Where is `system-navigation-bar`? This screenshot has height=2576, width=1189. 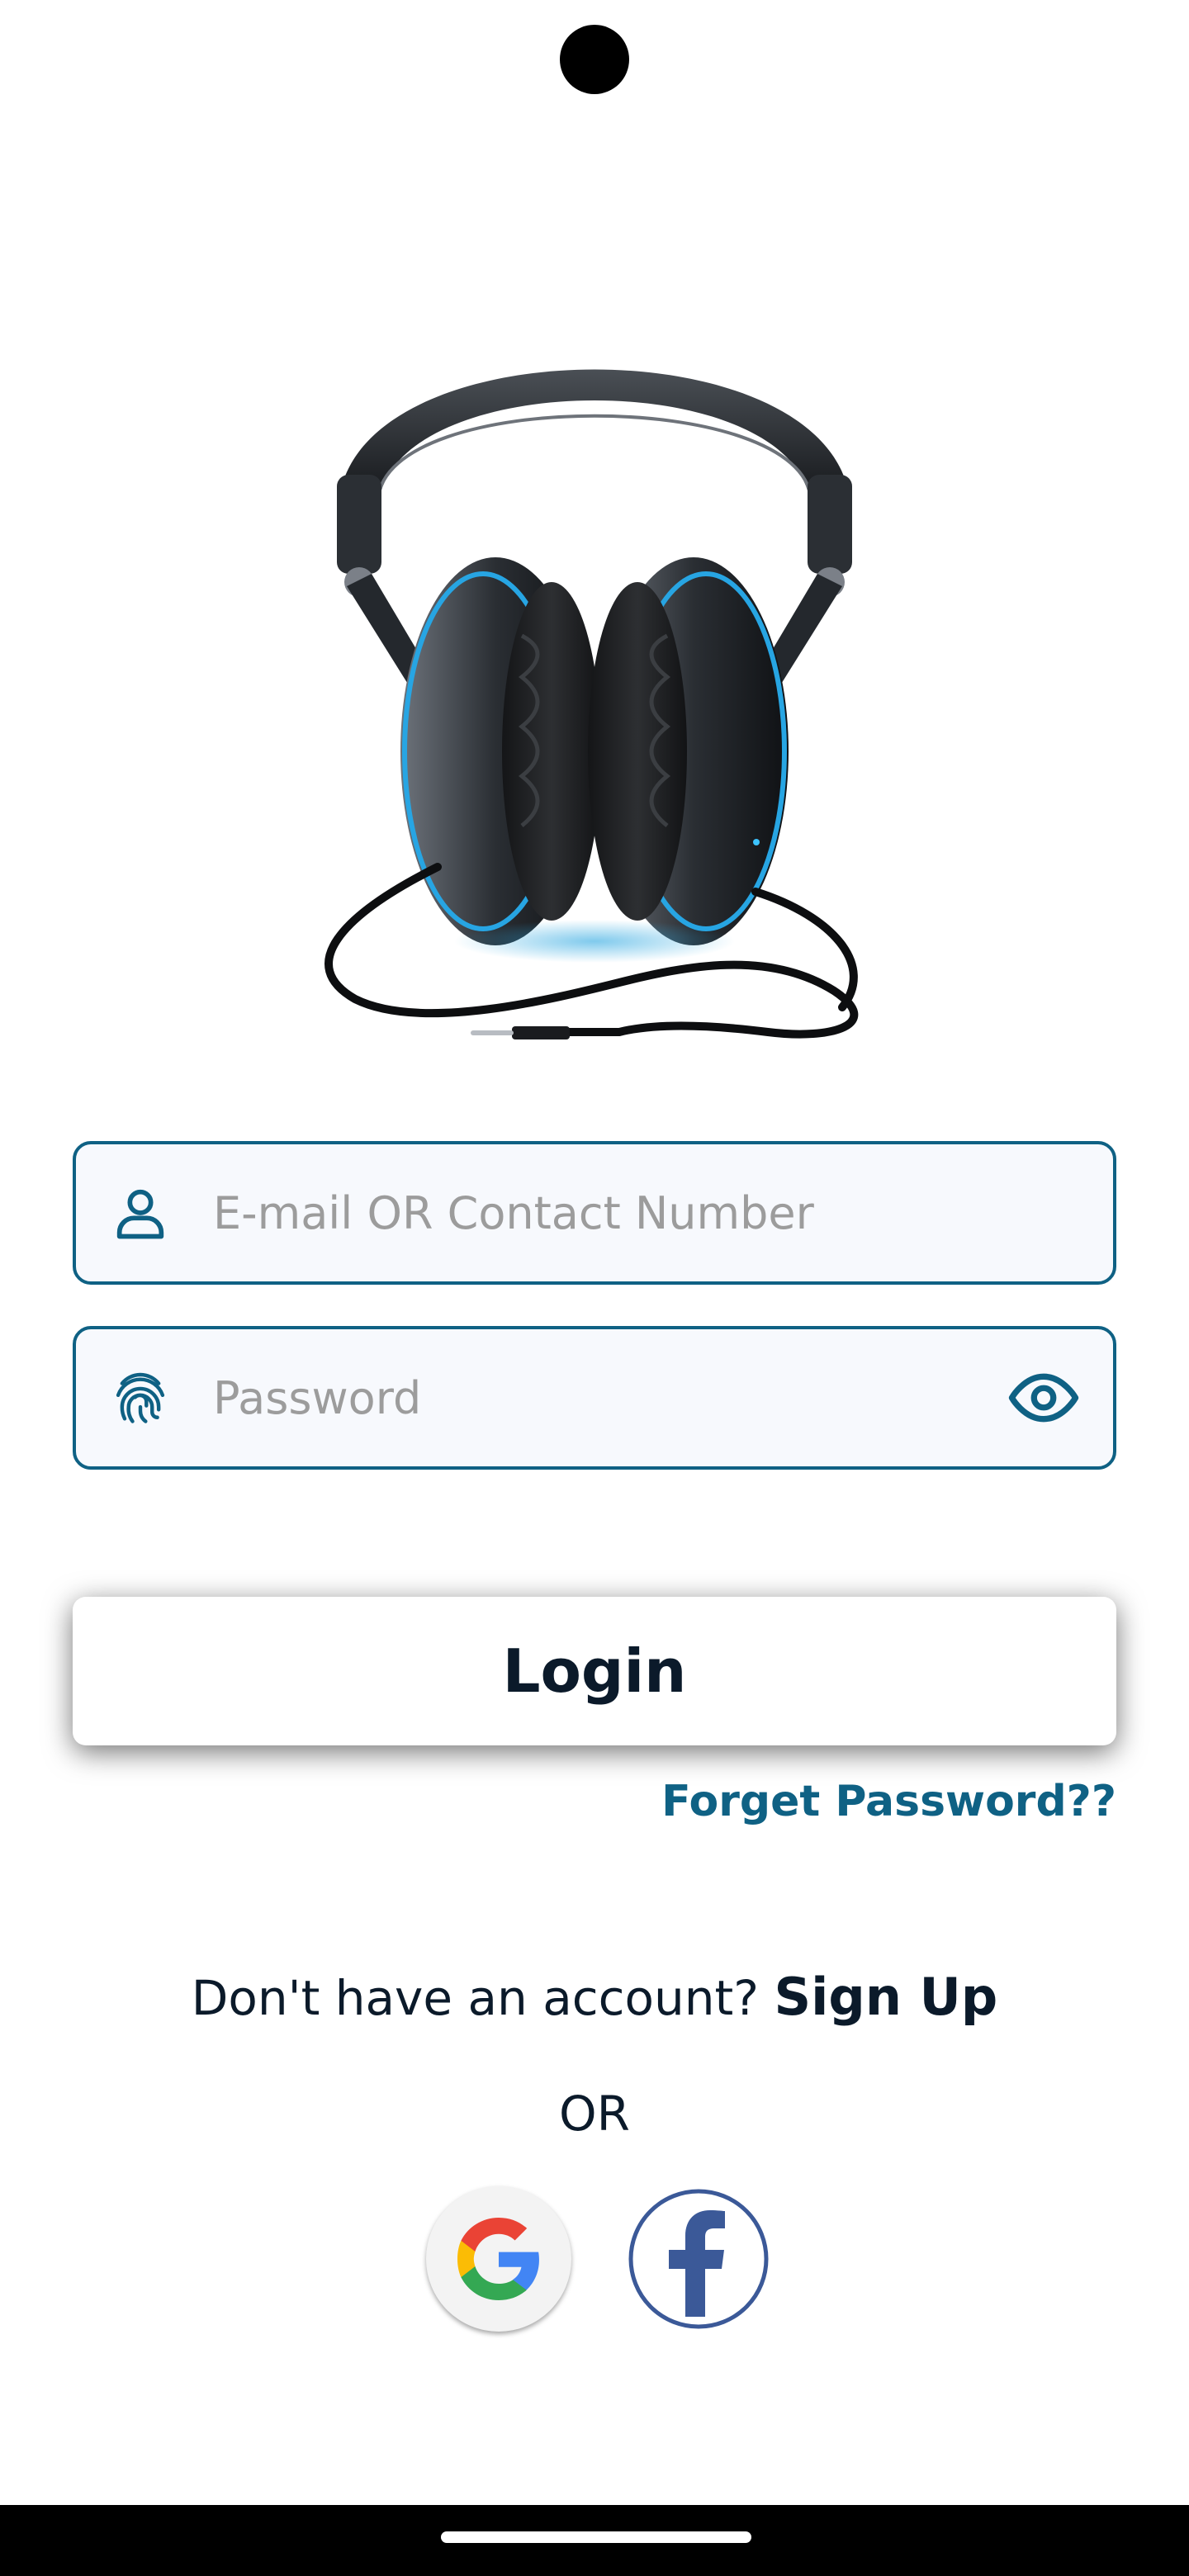 system-navigation-bar is located at coordinates (594, 2540).